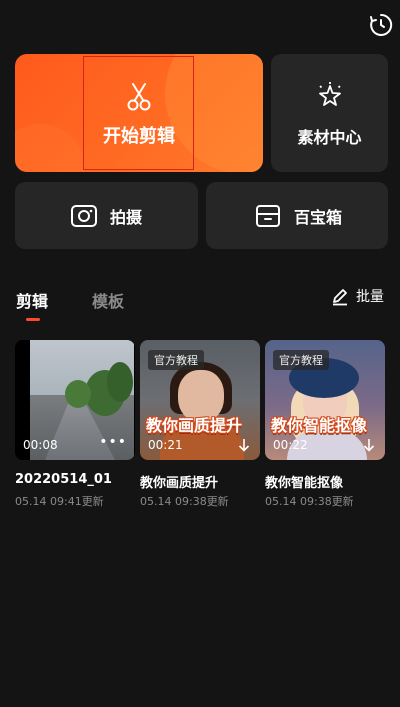  Describe the element at coordinates (126, 217) in the screenshot. I see `shoot-label: 拍摄` at that location.